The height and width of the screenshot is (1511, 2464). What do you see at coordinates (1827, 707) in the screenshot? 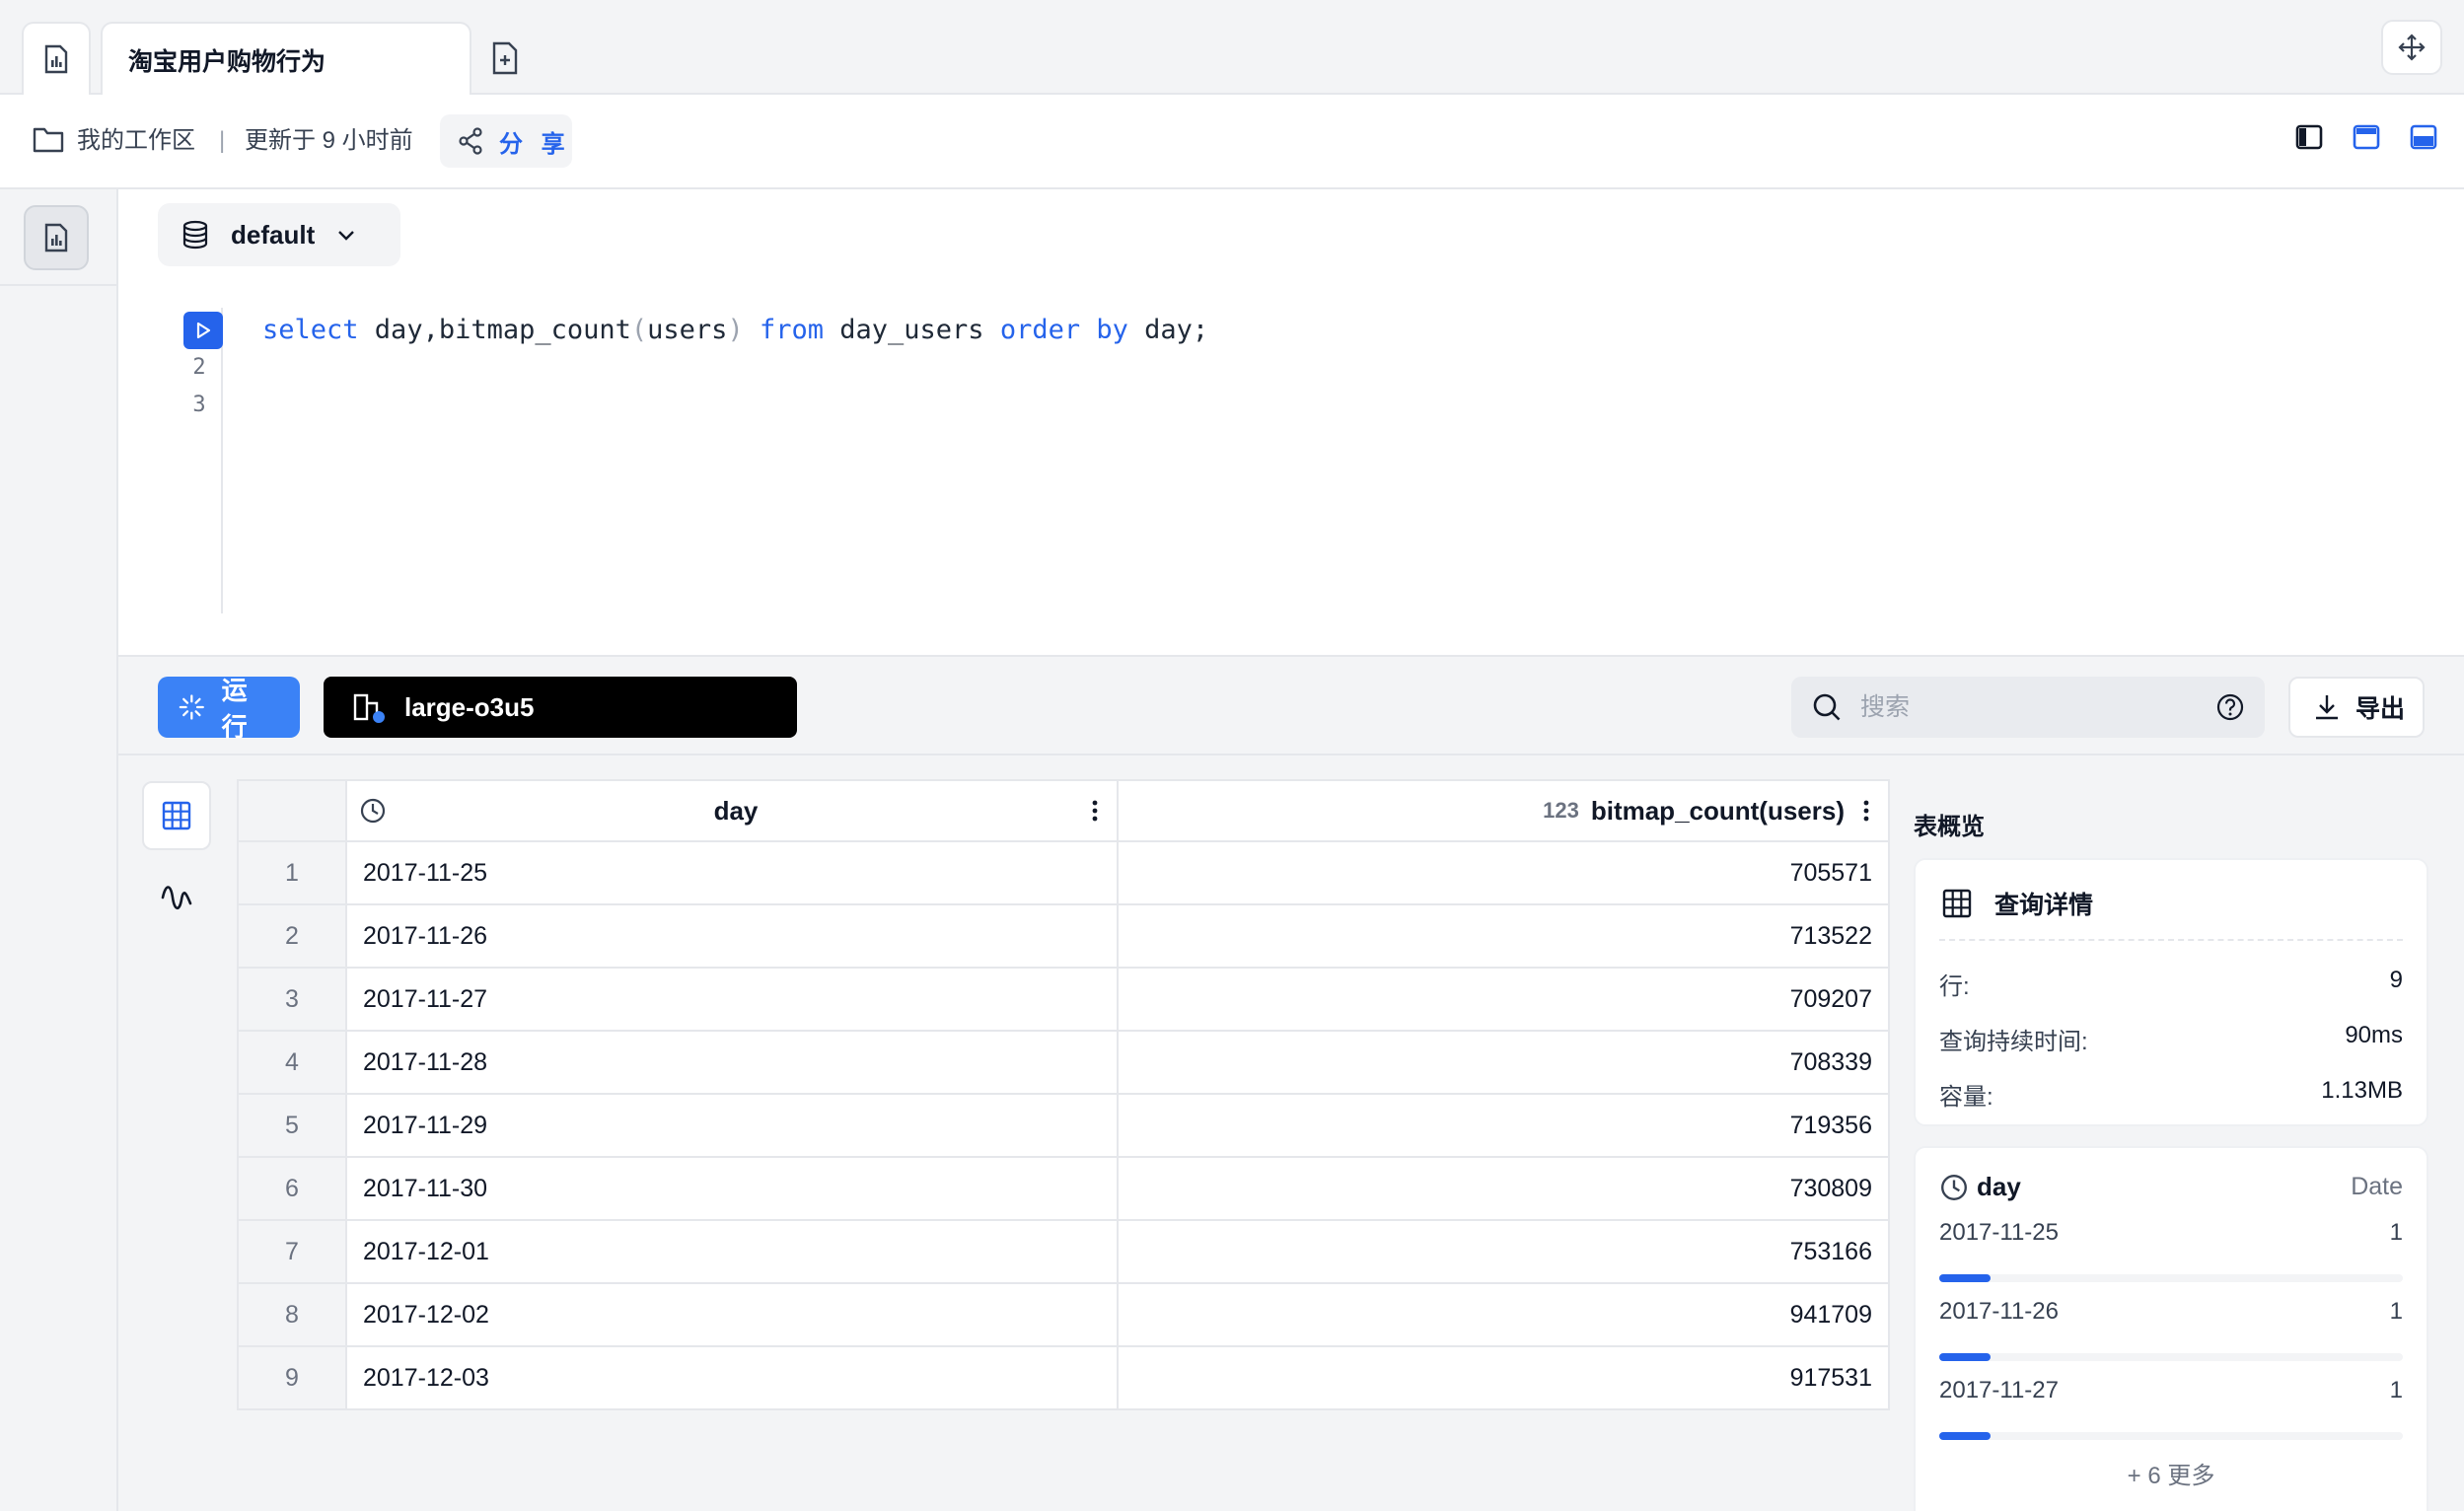
I see `search-icon` at bounding box center [1827, 707].